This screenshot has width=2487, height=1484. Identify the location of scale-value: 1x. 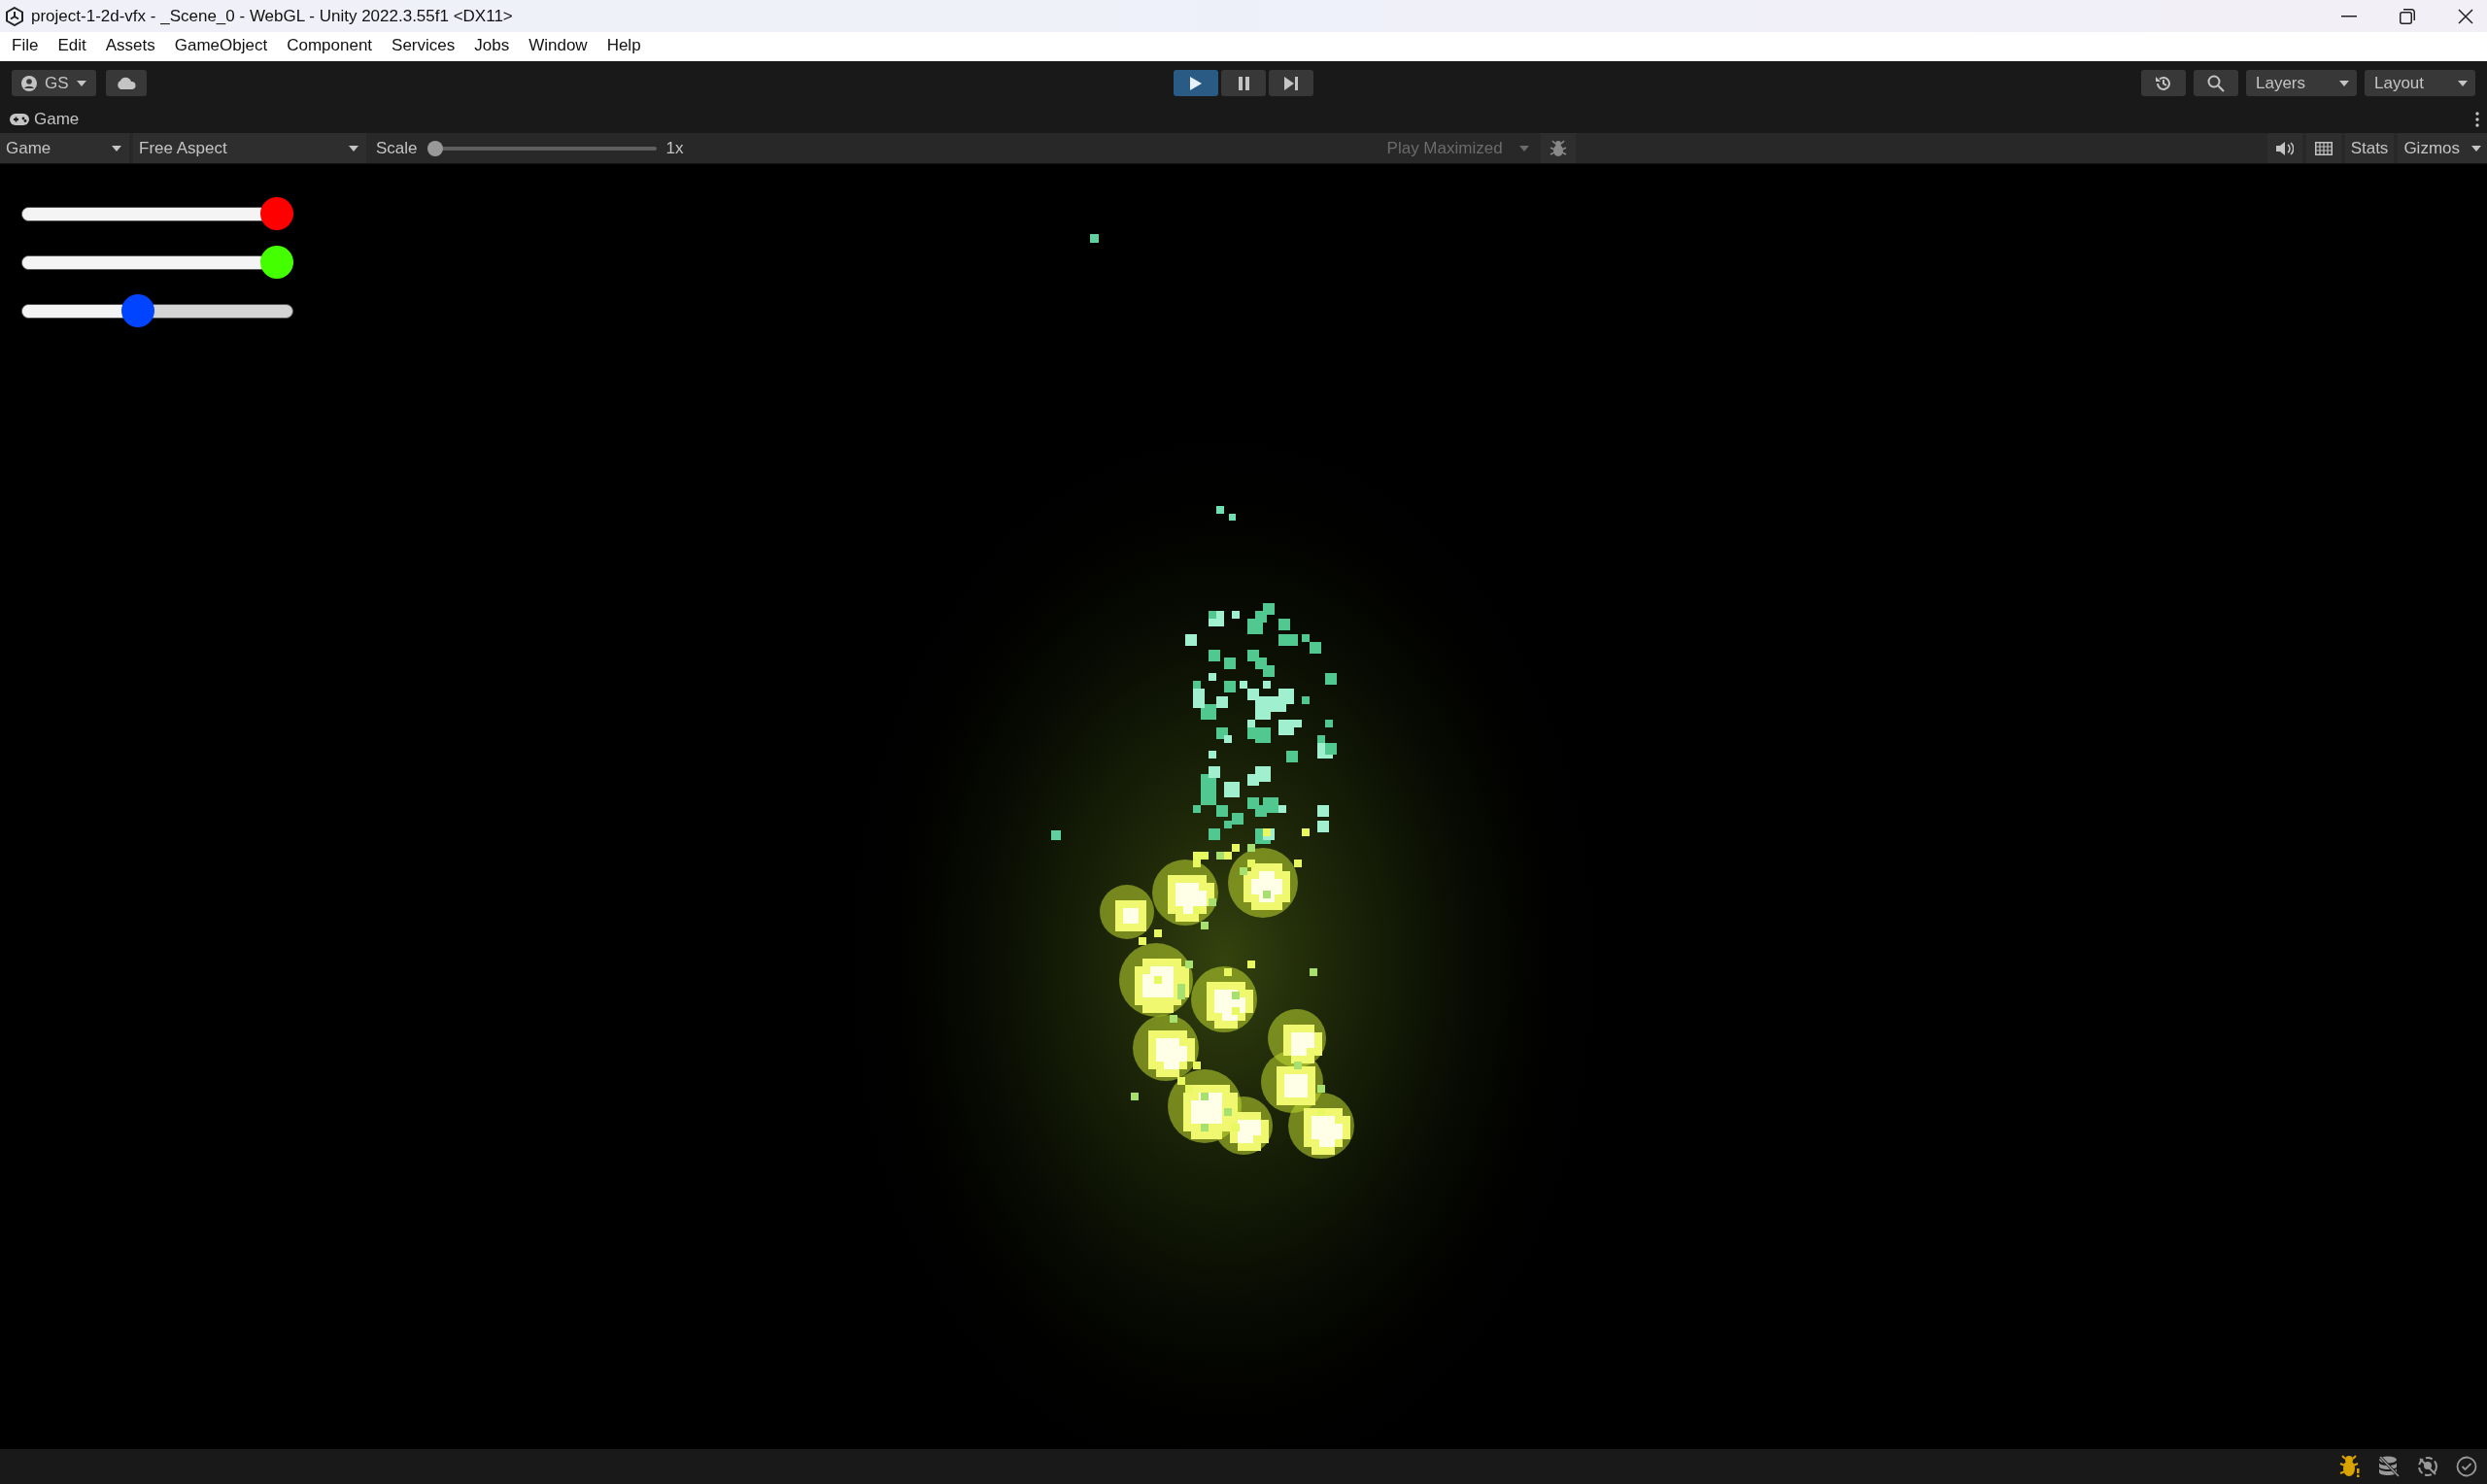
(674, 148).